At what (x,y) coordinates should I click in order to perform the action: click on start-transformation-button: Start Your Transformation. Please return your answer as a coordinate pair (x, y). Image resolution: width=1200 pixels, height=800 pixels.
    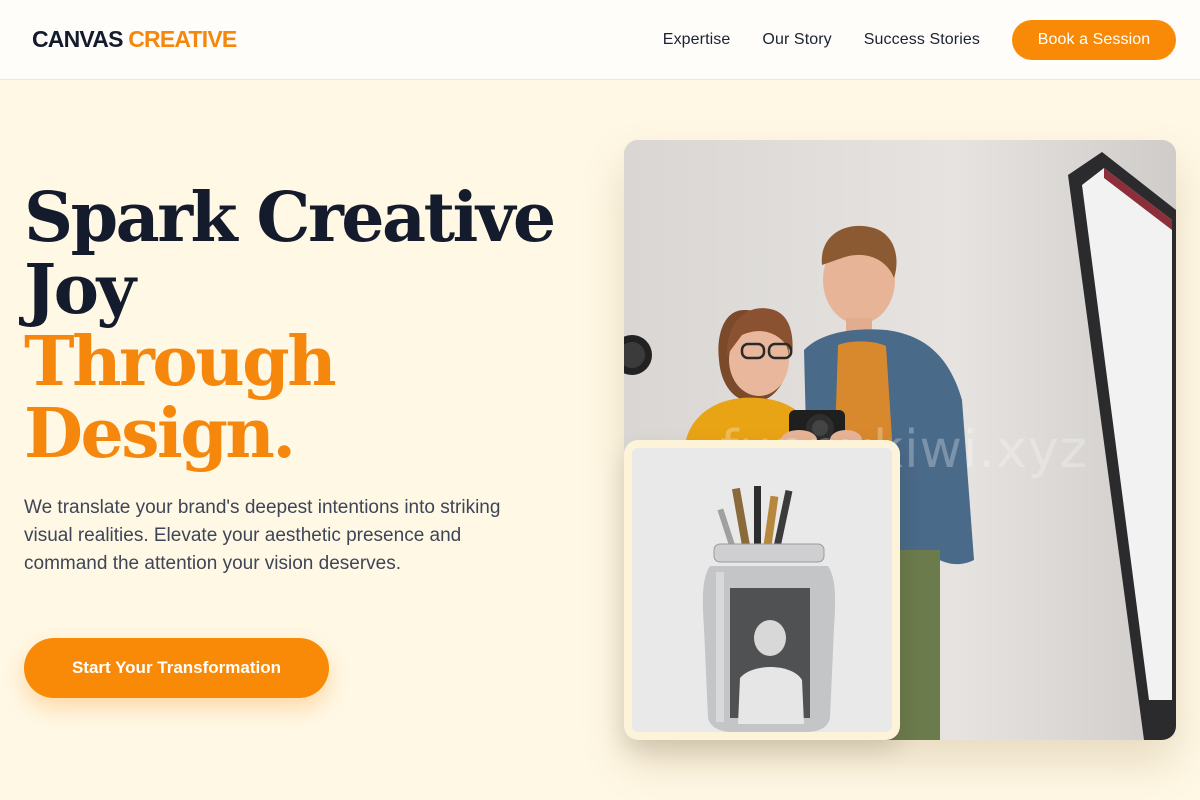
    Looking at the image, I should click on (176, 668).